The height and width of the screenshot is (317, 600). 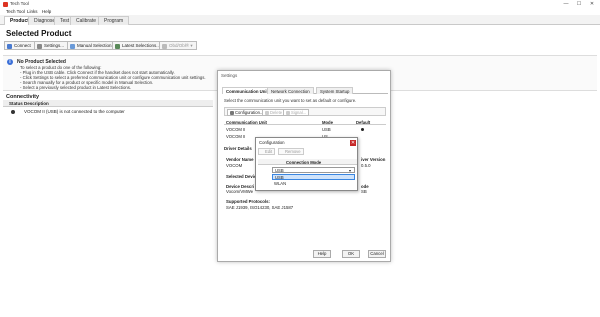 I want to click on connection-mode-header: Connection Mode, so click(x=307, y=162).